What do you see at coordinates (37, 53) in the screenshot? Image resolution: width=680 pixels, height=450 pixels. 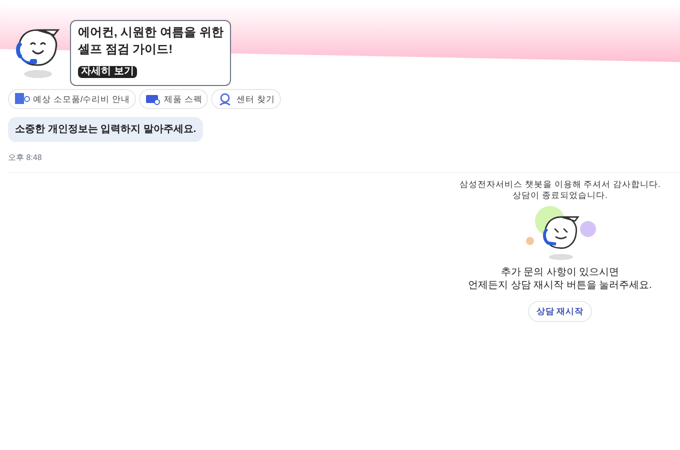 I see `chatbot-mascot-icon` at bounding box center [37, 53].